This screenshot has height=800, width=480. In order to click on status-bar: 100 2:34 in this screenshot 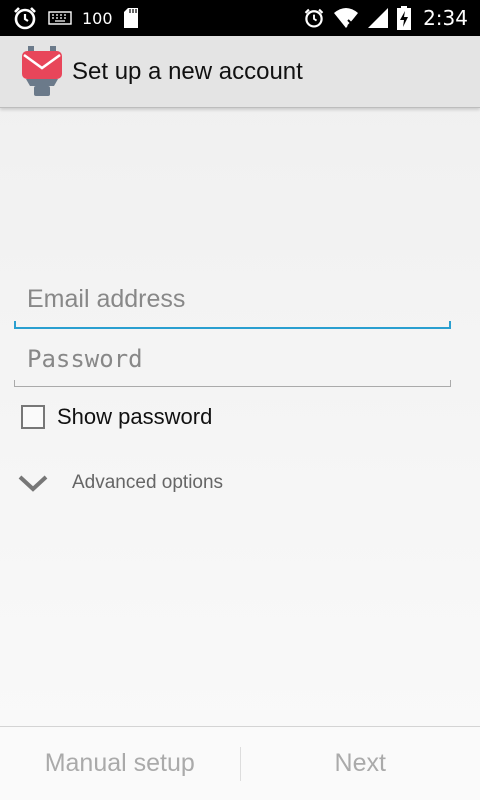, I will do `click(240, 18)`.